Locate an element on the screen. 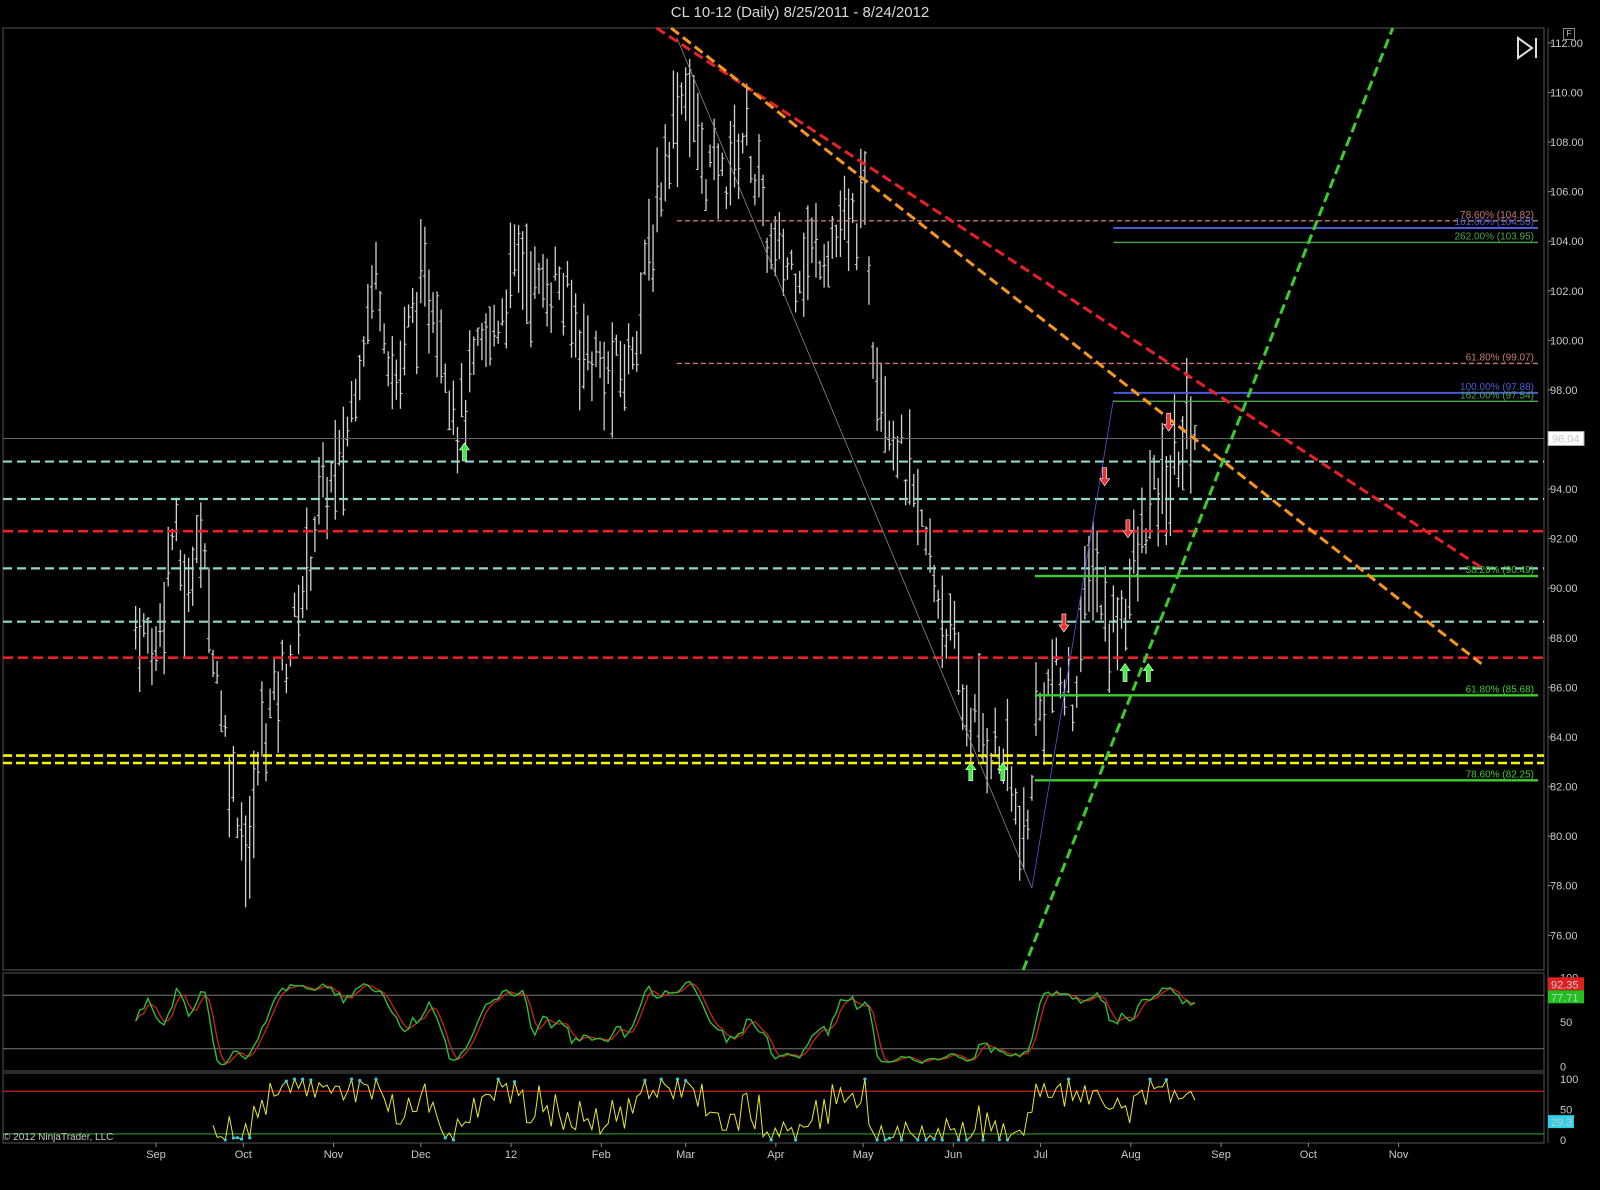  osc-value-label: 29.3 is located at coordinates (1561, 1123).